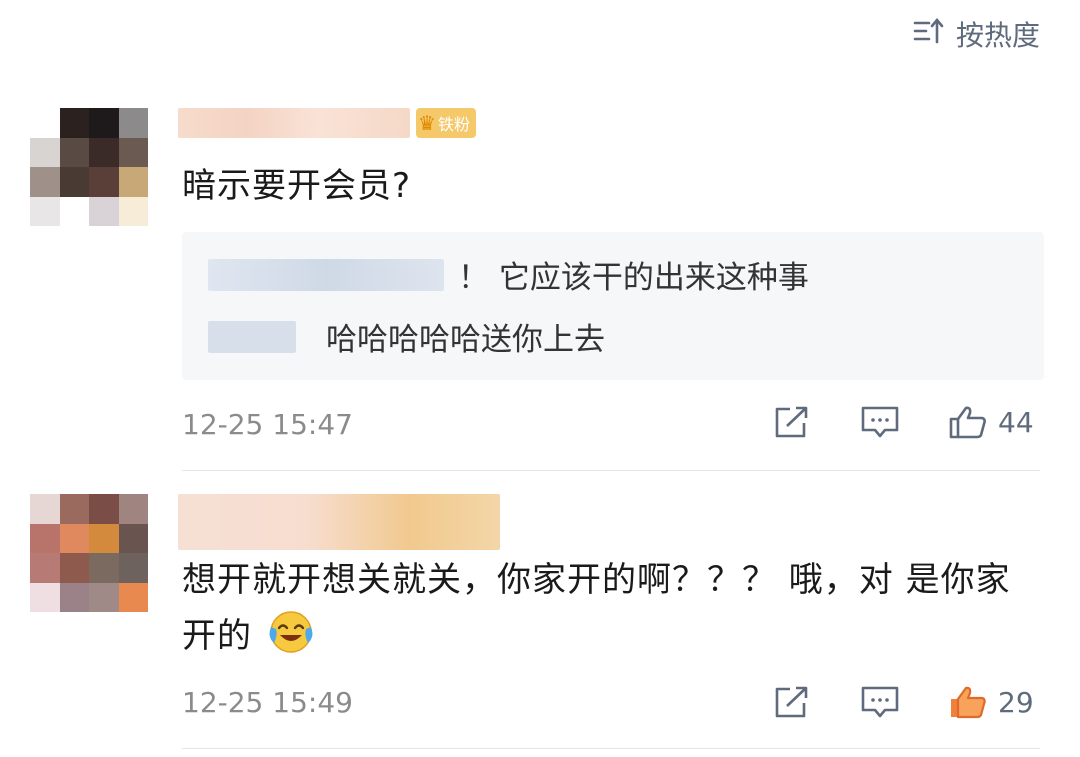 This screenshot has width=1080, height=757. What do you see at coordinates (929, 34) in the screenshot?
I see `sort-icon` at bounding box center [929, 34].